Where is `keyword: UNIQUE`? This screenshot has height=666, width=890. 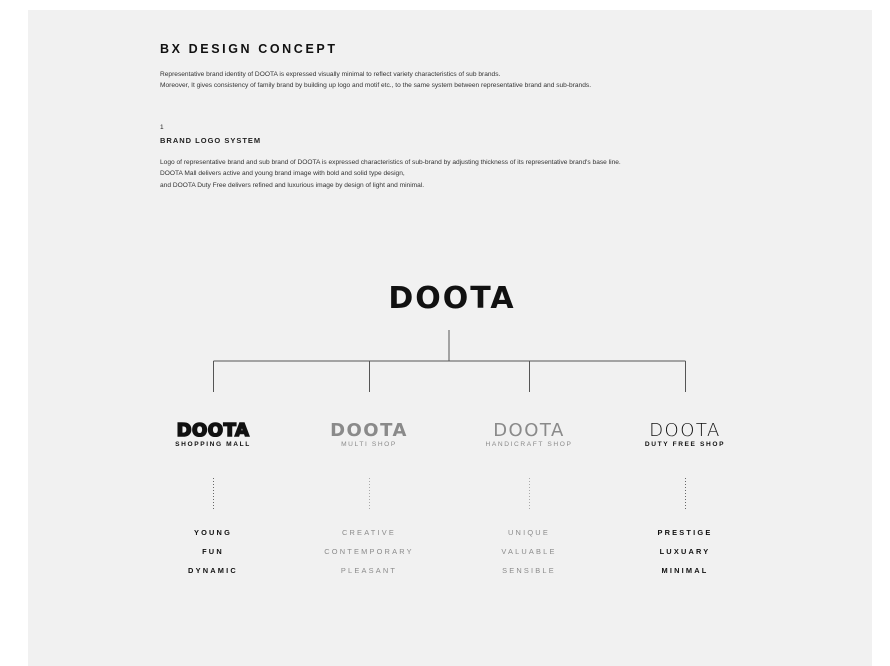 keyword: UNIQUE is located at coordinates (529, 532).